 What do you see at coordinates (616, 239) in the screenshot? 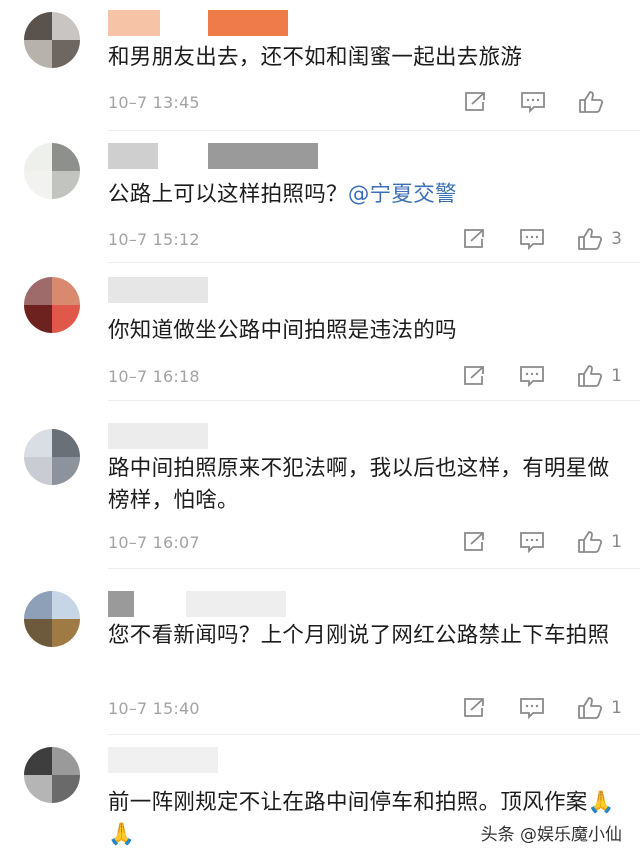
I see `like-count: 3` at bounding box center [616, 239].